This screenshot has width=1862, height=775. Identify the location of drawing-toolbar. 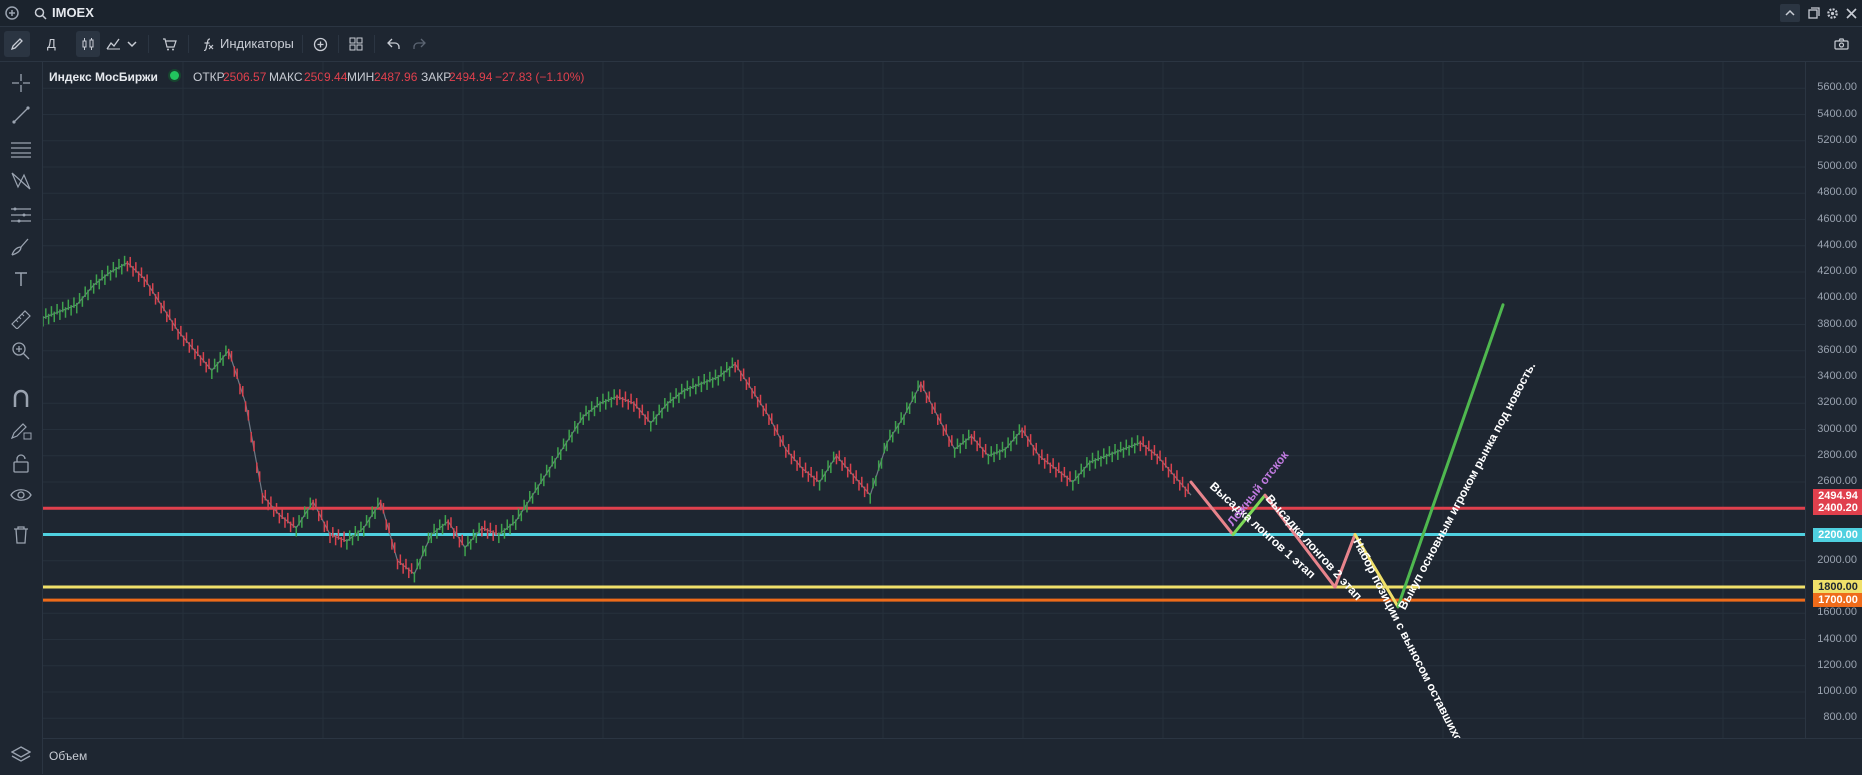
(21, 418).